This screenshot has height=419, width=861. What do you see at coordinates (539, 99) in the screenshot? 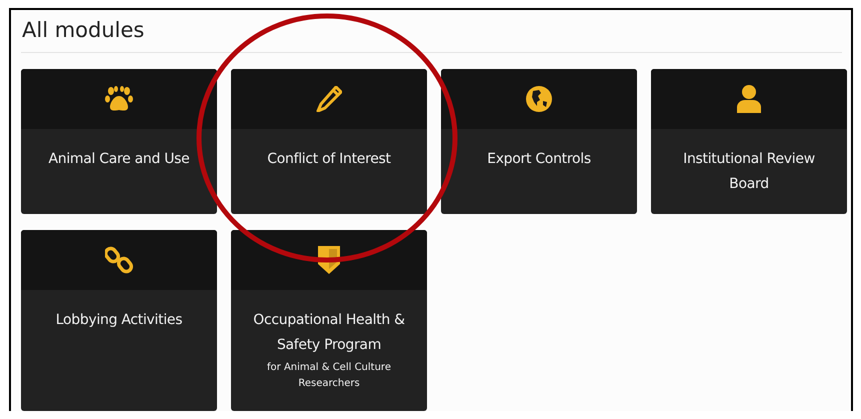
I see `globe-icon` at bounding box center [539, 99].